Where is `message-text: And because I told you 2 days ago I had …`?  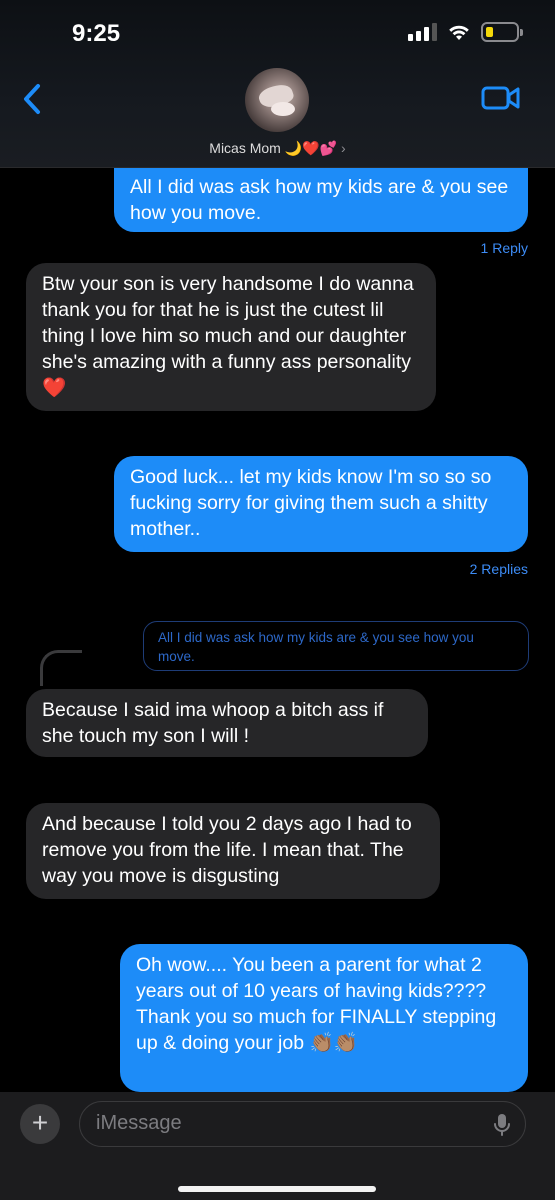 message-text: And because I told you 2 days ago I had … is located at coordinates (227, 850).